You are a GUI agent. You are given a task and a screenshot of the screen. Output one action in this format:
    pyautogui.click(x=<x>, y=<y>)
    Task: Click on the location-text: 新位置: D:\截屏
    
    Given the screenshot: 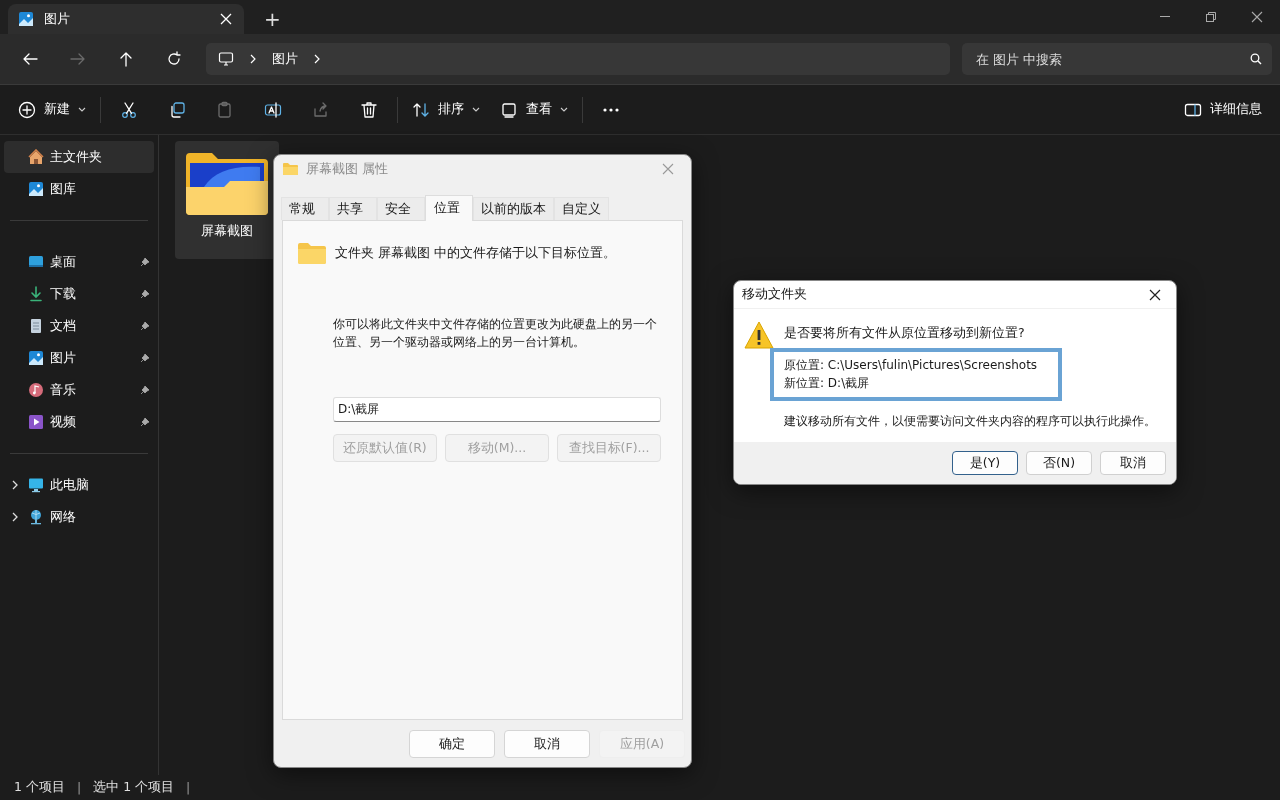 What is the action you would take?
    pyautogui.click(x=827, y=383)
    